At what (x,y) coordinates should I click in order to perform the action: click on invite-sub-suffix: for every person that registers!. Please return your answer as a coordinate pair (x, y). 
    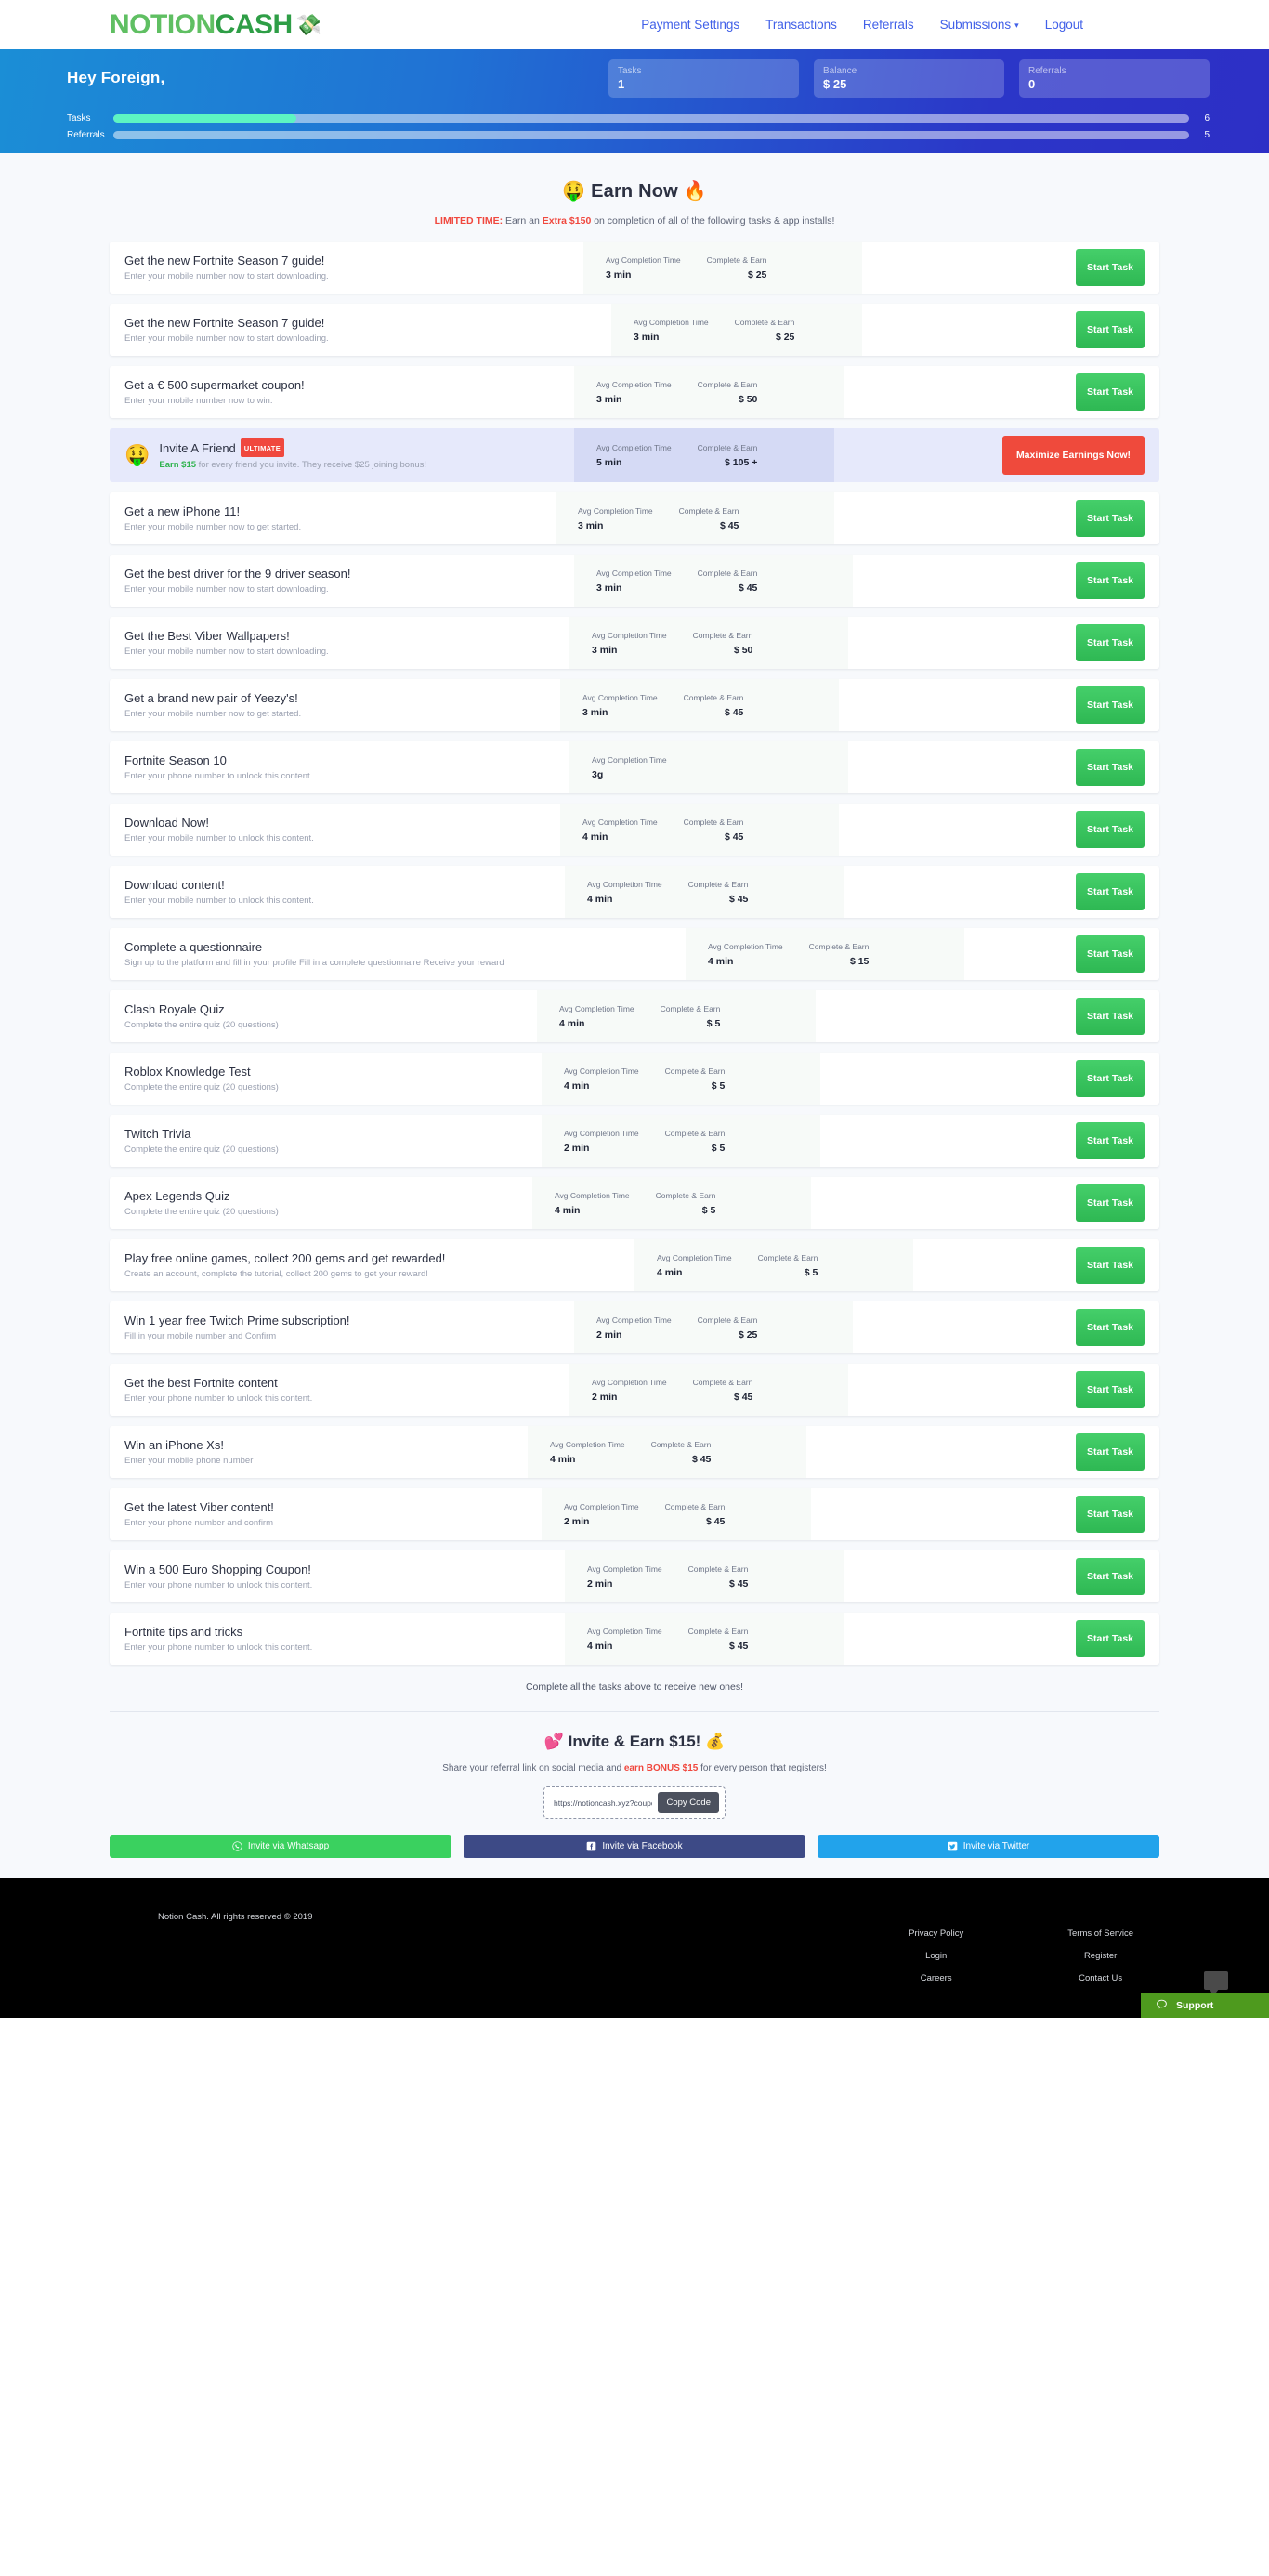
    Looking at the image, I should click on (762, 1768).